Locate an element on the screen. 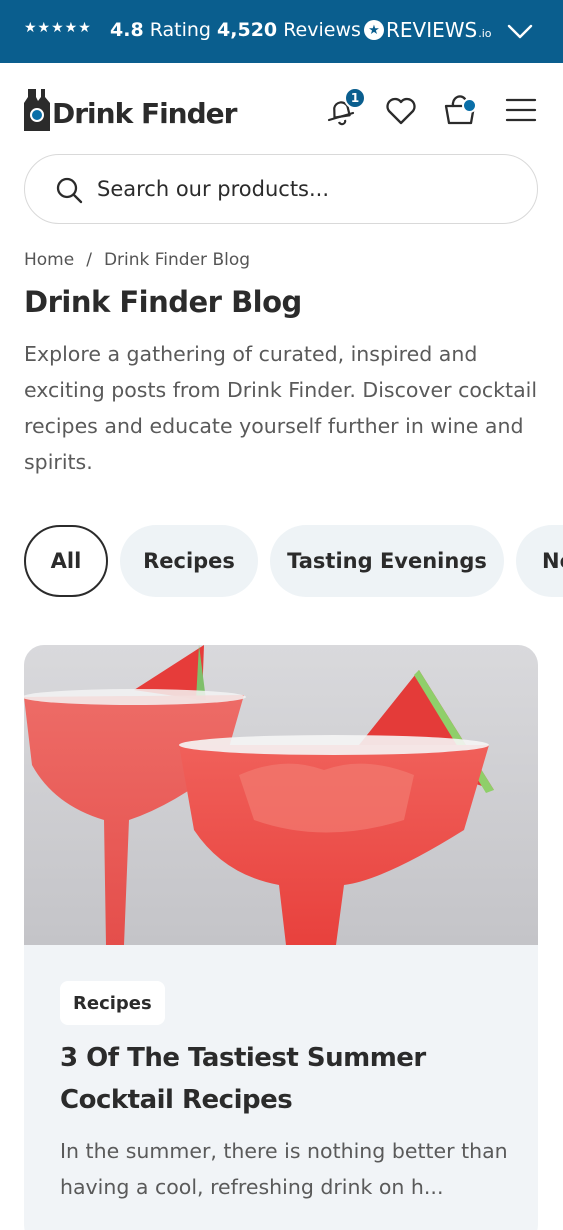  breadcrumb: Home / Drink Finder Blog is located at coordinates (137, 260).